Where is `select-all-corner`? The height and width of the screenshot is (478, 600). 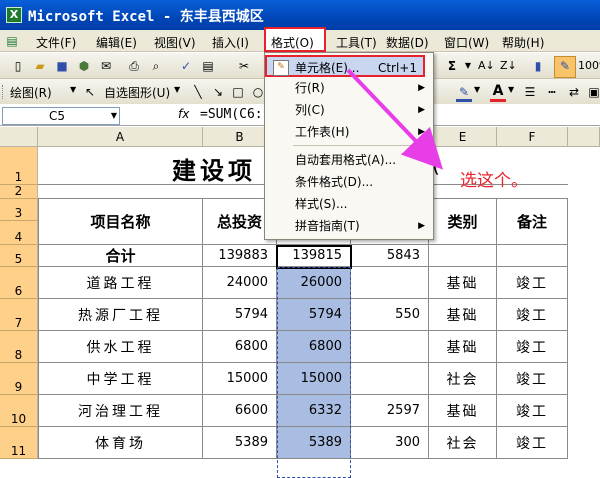 select-all-corner is located at coordinates (19, 137).